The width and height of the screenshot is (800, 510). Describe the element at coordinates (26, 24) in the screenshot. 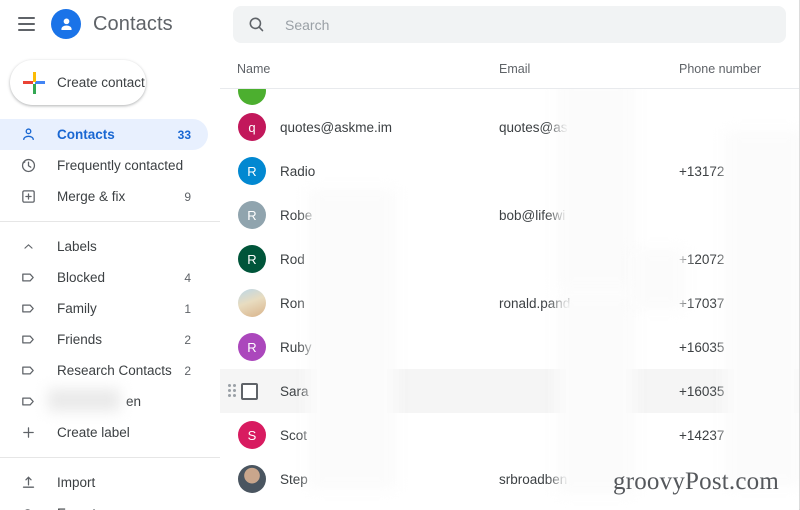

I see `hamburger-menu-icon` at that location.